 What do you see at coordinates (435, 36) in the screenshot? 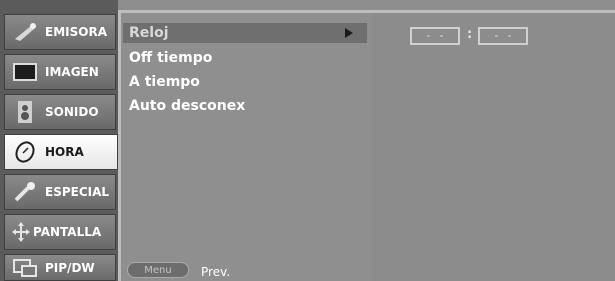
I see `hour-field: - -` at bounding box center [435, 36].